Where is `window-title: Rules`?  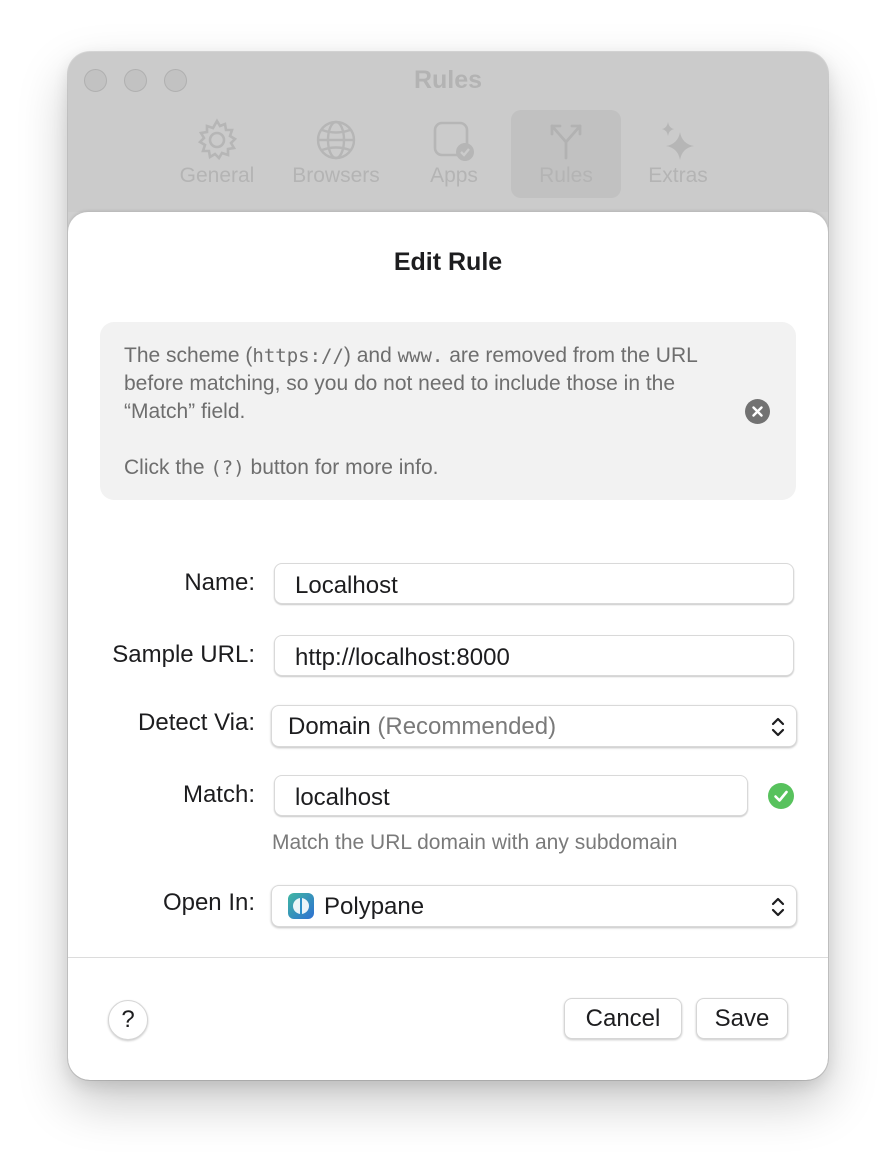
window-title: Rules is located at coordinates (448, 80).